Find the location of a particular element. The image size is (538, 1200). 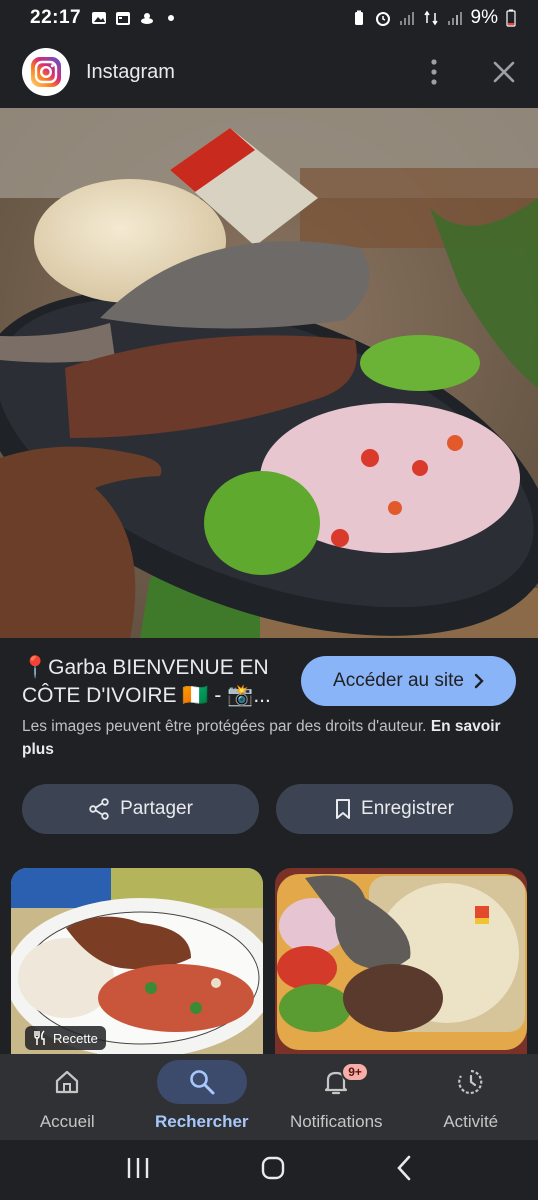

calendar-icon is located at coordinates (123, 18).